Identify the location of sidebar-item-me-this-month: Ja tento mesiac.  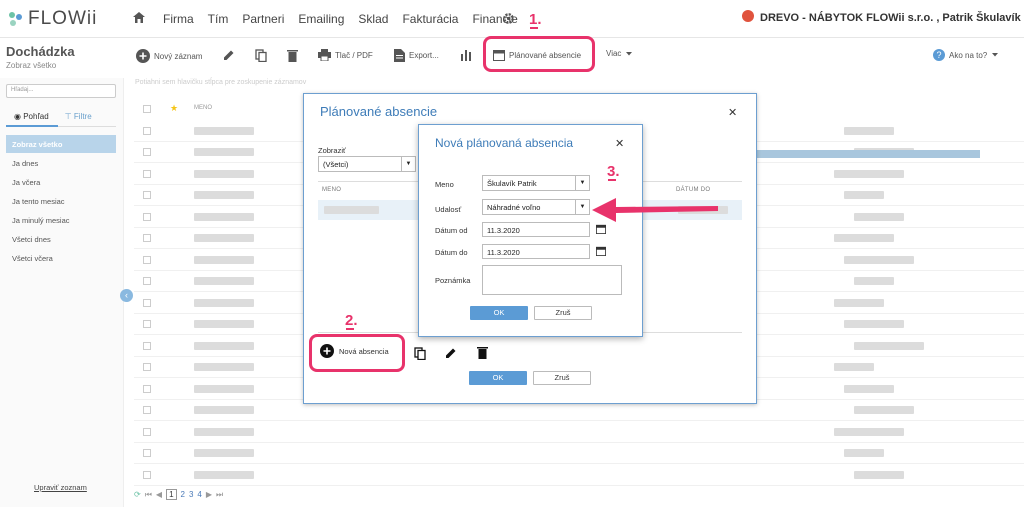
(61, 201).